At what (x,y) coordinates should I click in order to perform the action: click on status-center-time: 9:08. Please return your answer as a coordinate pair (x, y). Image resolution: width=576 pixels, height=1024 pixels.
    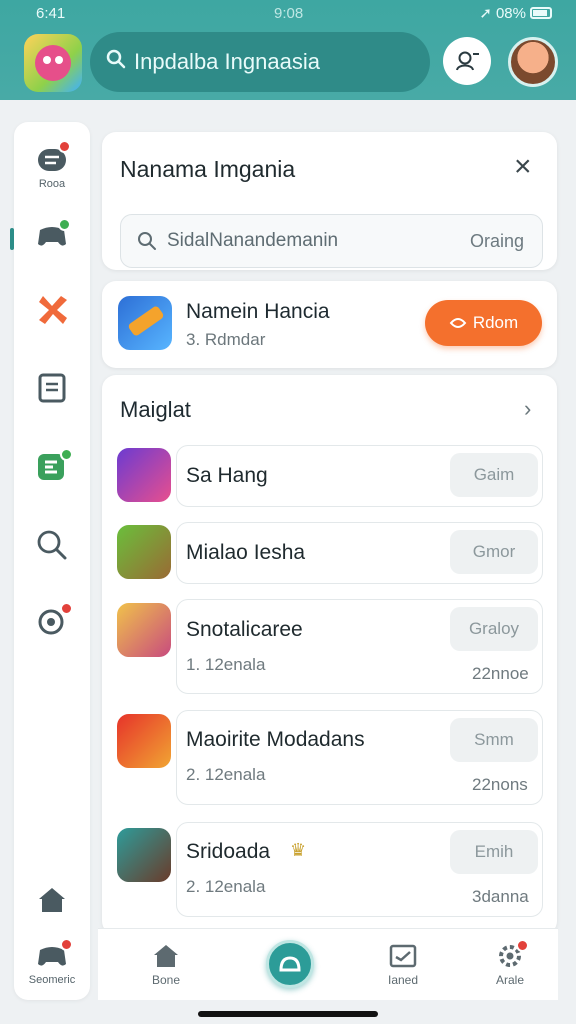
    Looking at the image, I should click on (289, 13).